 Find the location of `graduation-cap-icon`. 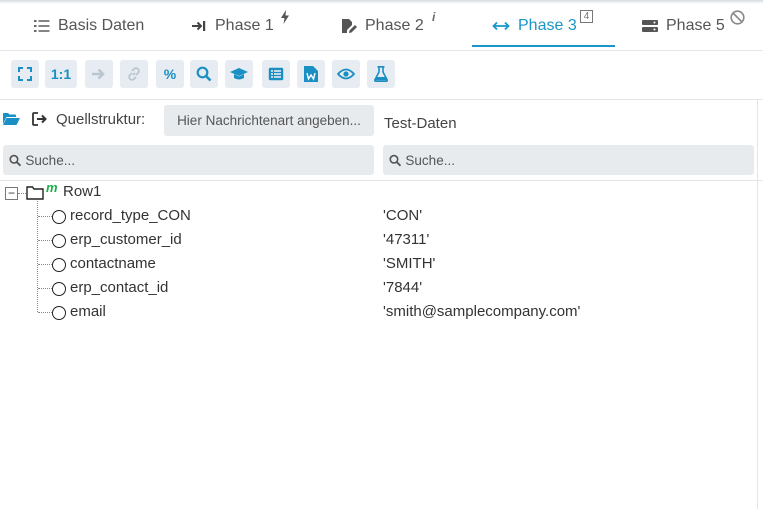

graduation-cap-icon is located at coordinates (239, 74).